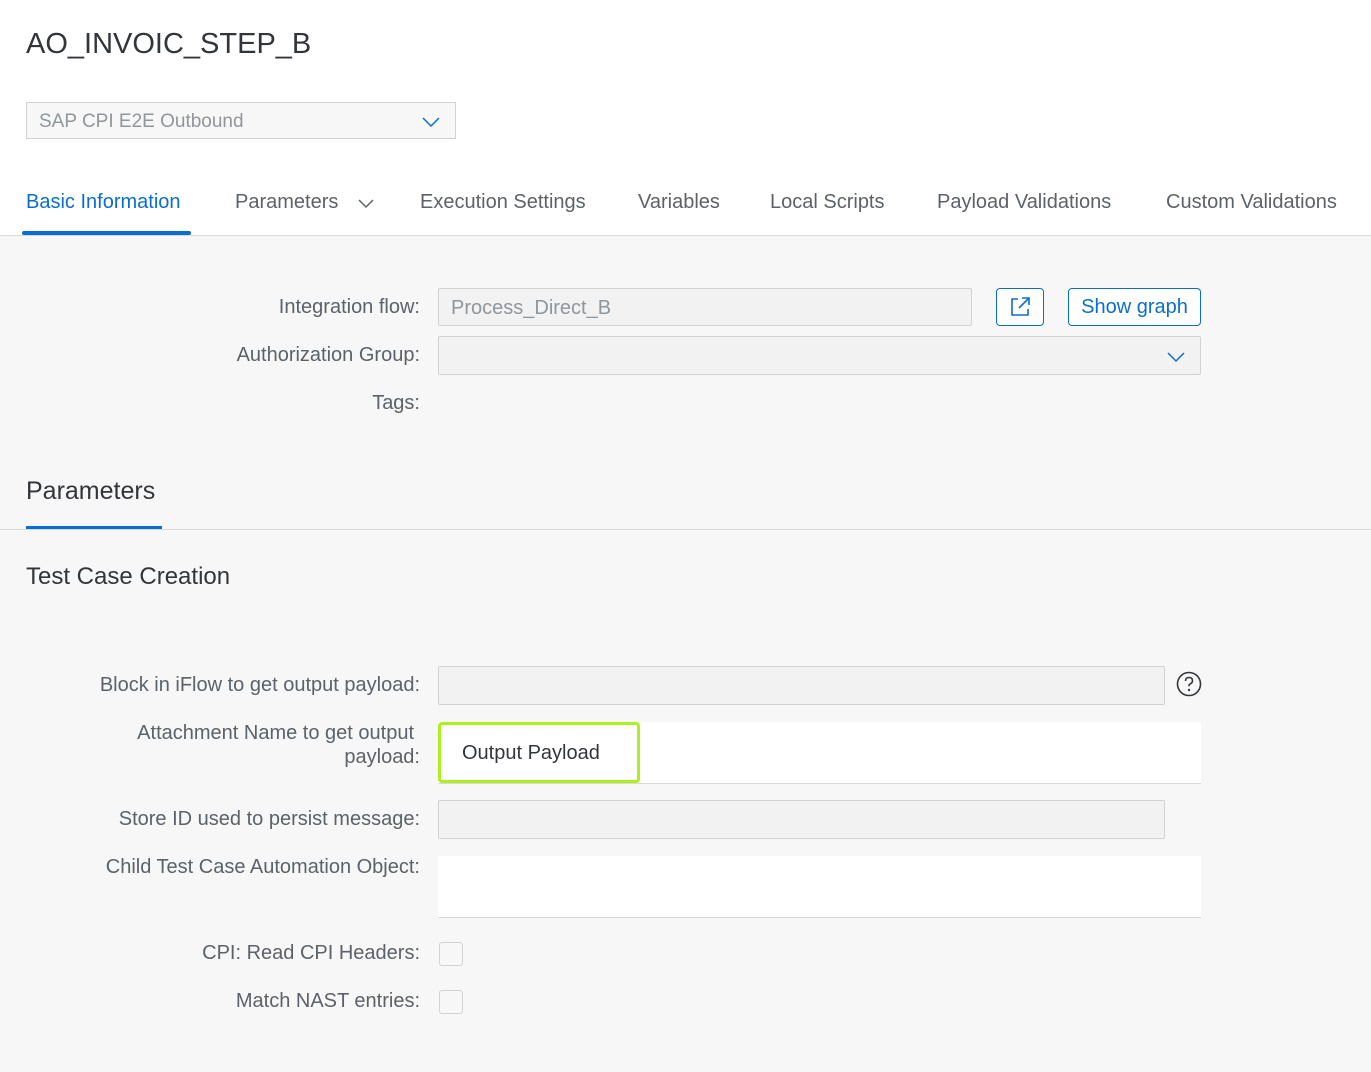 Image resolution: width=1371 pixels, height=1072 pixels. I want to click on integration-flow-value: Process_Direct_B, so click(531, 308).